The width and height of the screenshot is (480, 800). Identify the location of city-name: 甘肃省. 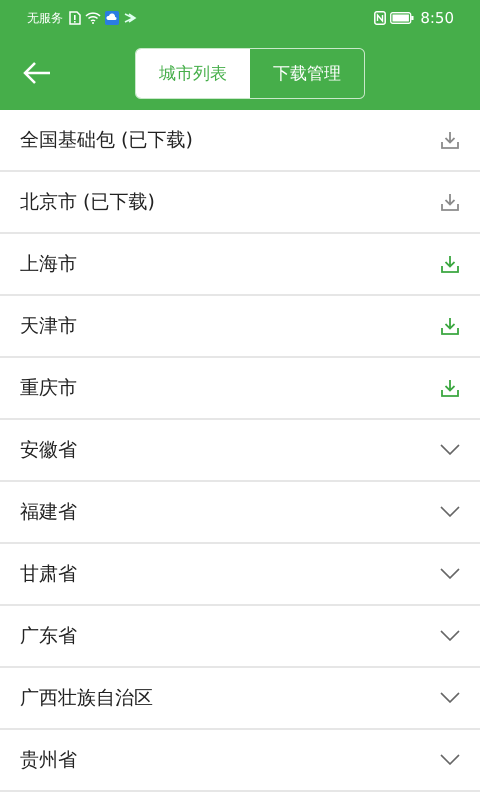
(48, 574).